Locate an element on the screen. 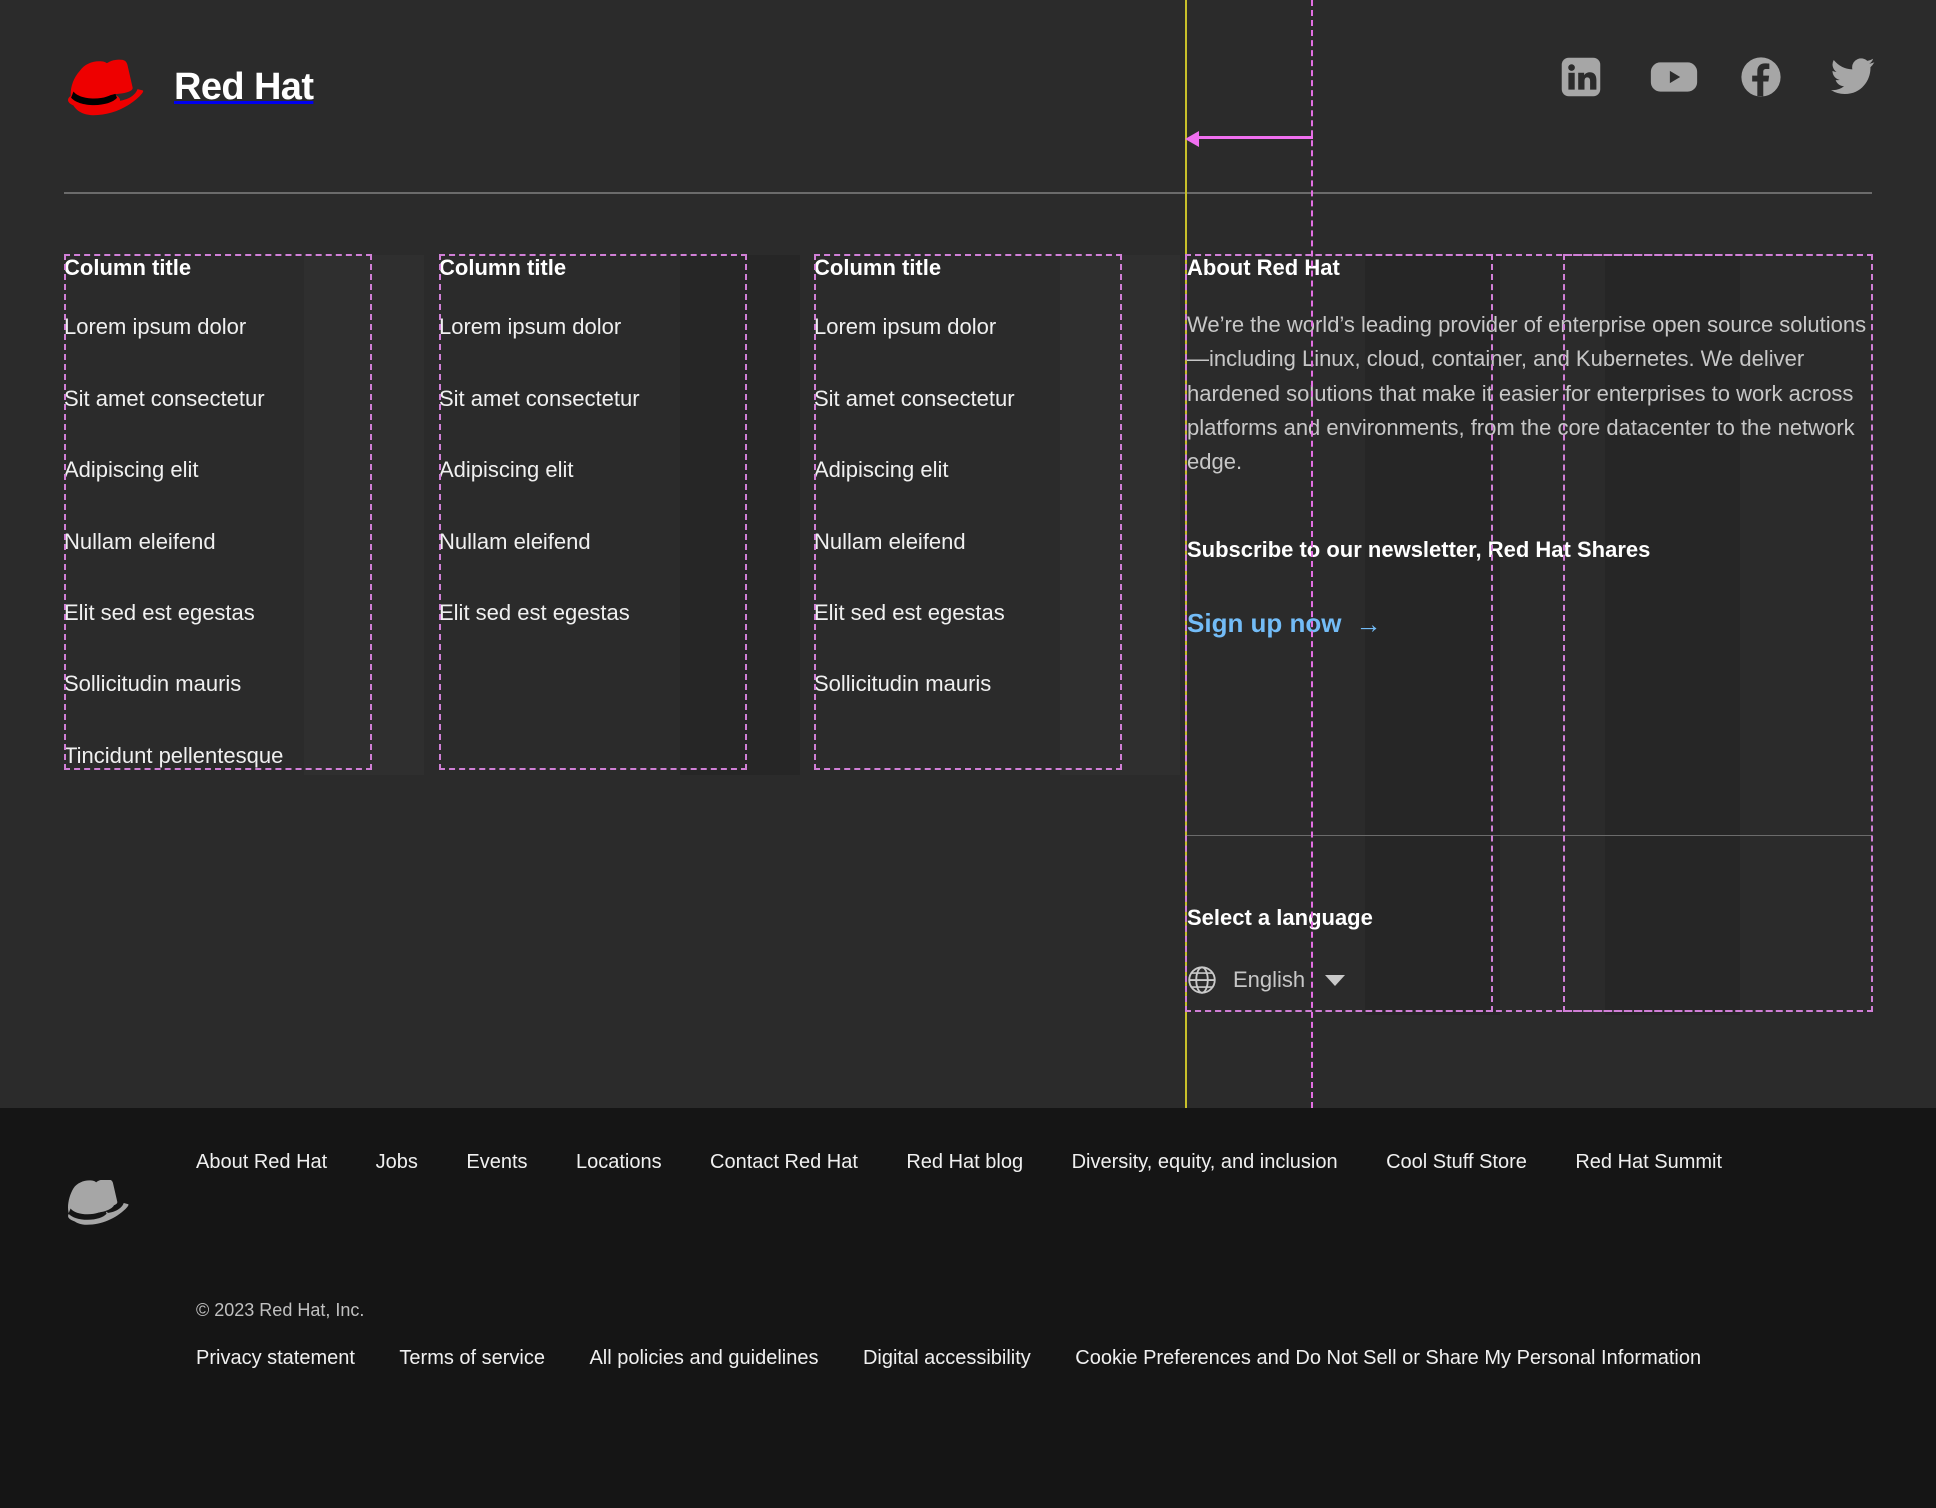 The height and width of the screenshot is (1508, 1936). footer-nav-link: Cool Stuff Store is located at coordinates (1456, 1162).